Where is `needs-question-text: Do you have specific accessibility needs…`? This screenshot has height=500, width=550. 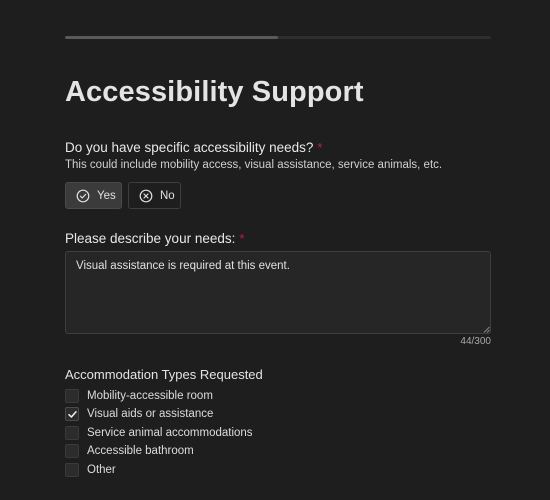
needs-question-text: Do you have specific accessibility needs… is located at coordinates (189, 147).